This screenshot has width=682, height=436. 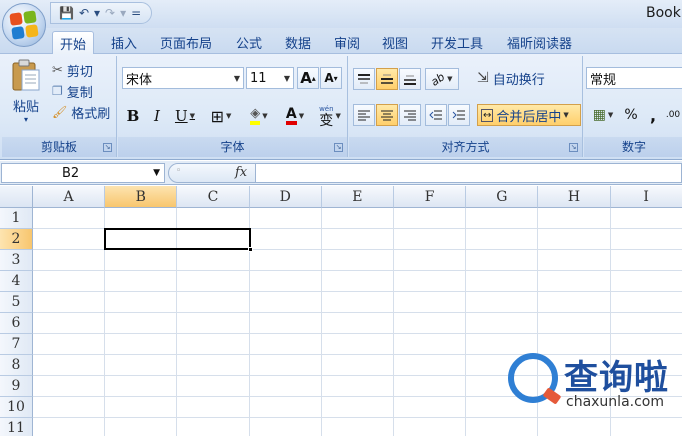 I want to click on row-header-5: 5, so click(x=16, y=302).